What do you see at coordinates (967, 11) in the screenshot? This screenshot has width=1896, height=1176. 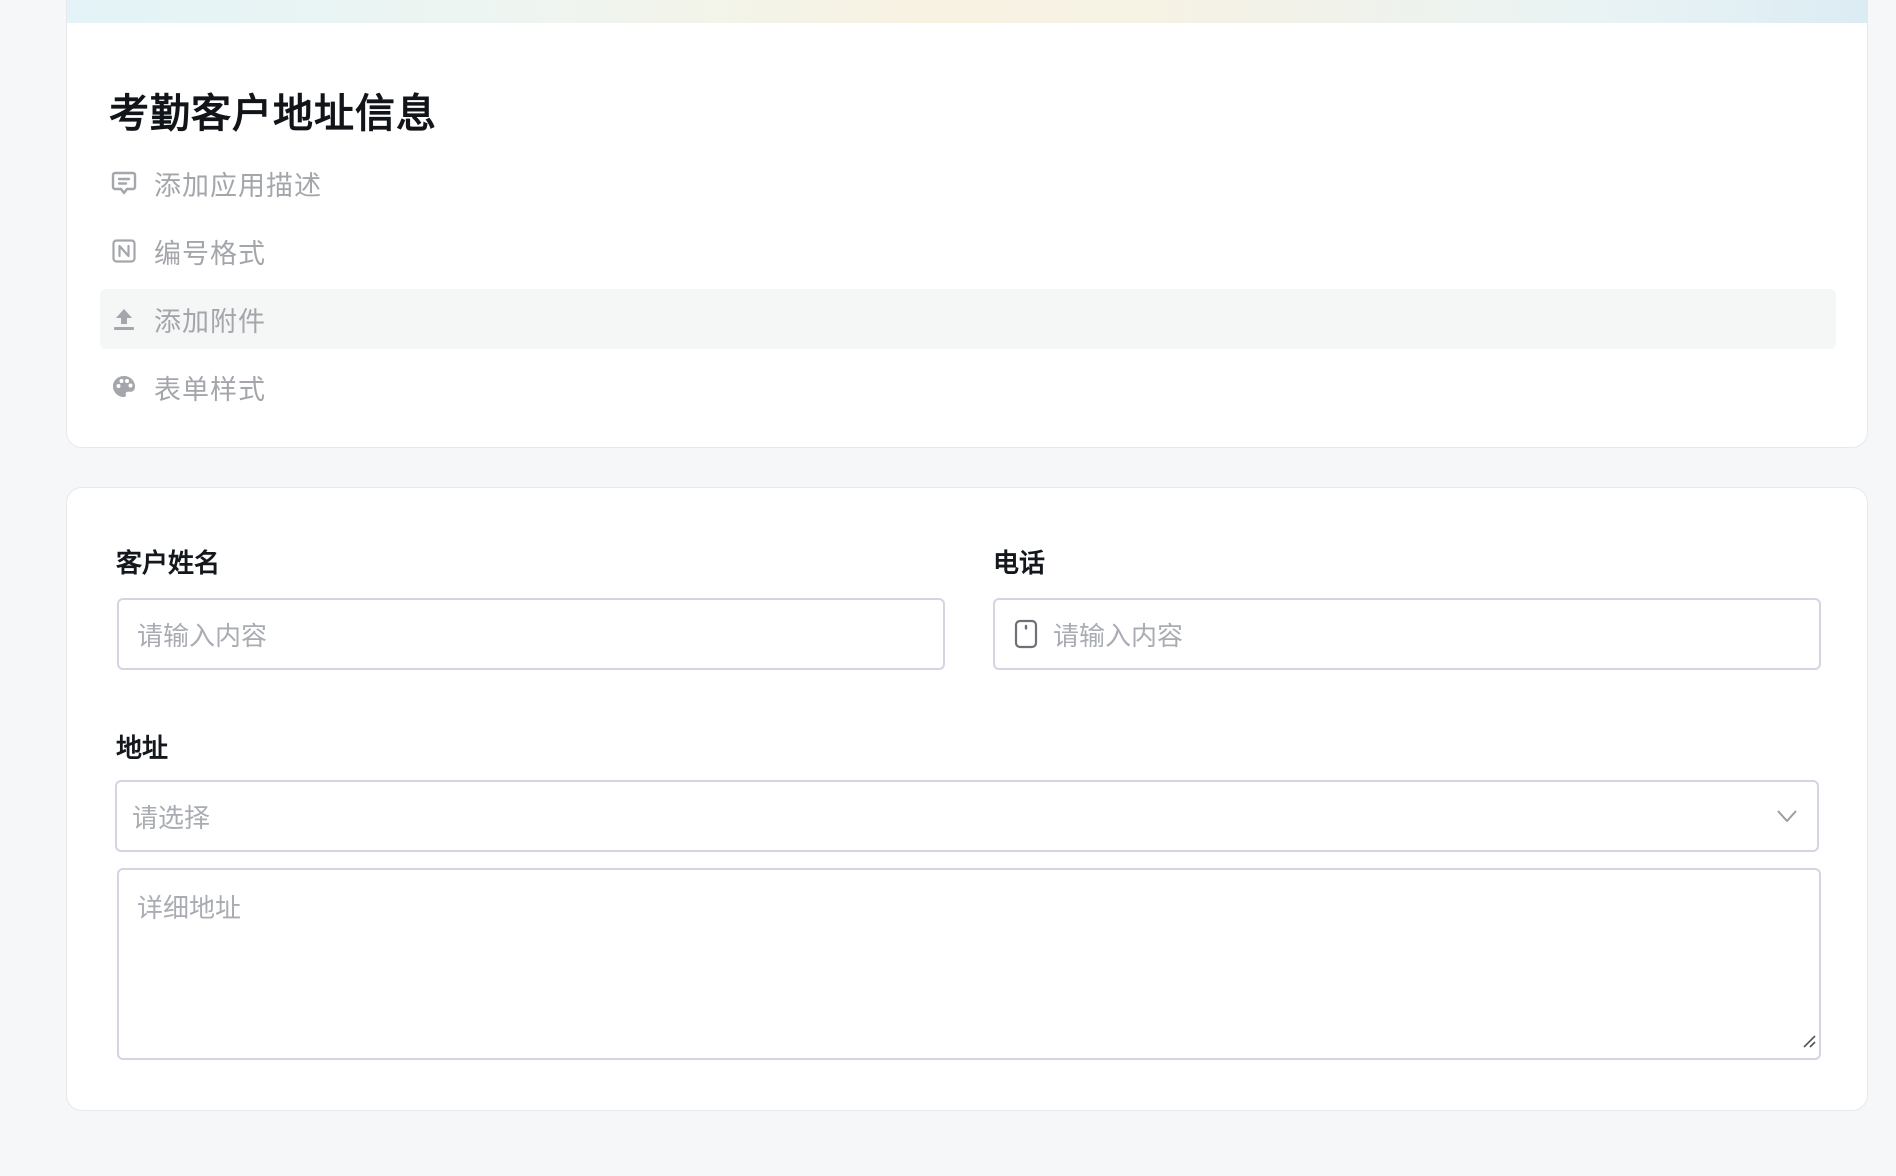 I see `header-banner` at bounding box center [967, 11].